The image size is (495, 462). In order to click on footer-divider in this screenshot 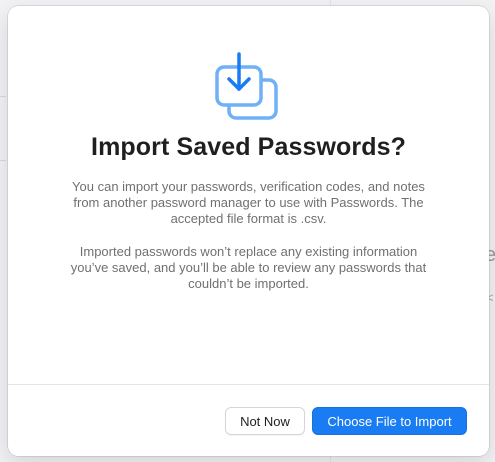, I will do `click(248, 384)`.